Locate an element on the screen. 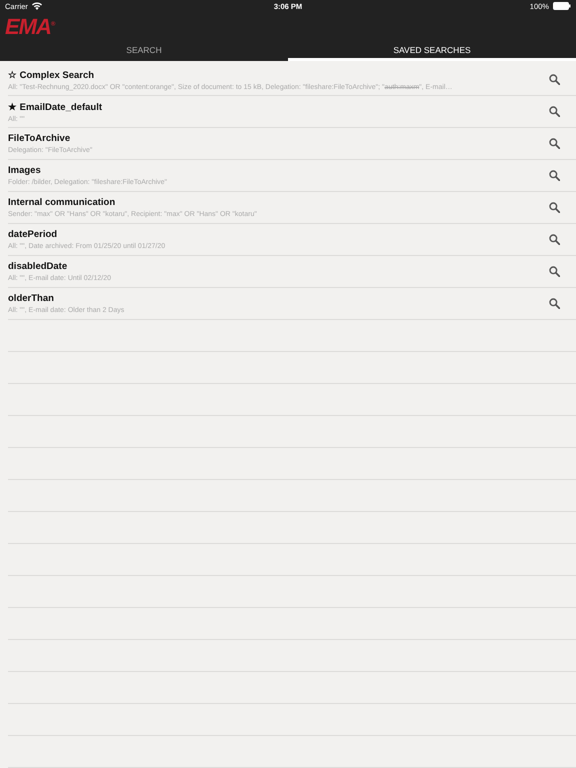 This screenshot has height=768, width=576. search-title: olderThan is located at coordinates (31, 298).